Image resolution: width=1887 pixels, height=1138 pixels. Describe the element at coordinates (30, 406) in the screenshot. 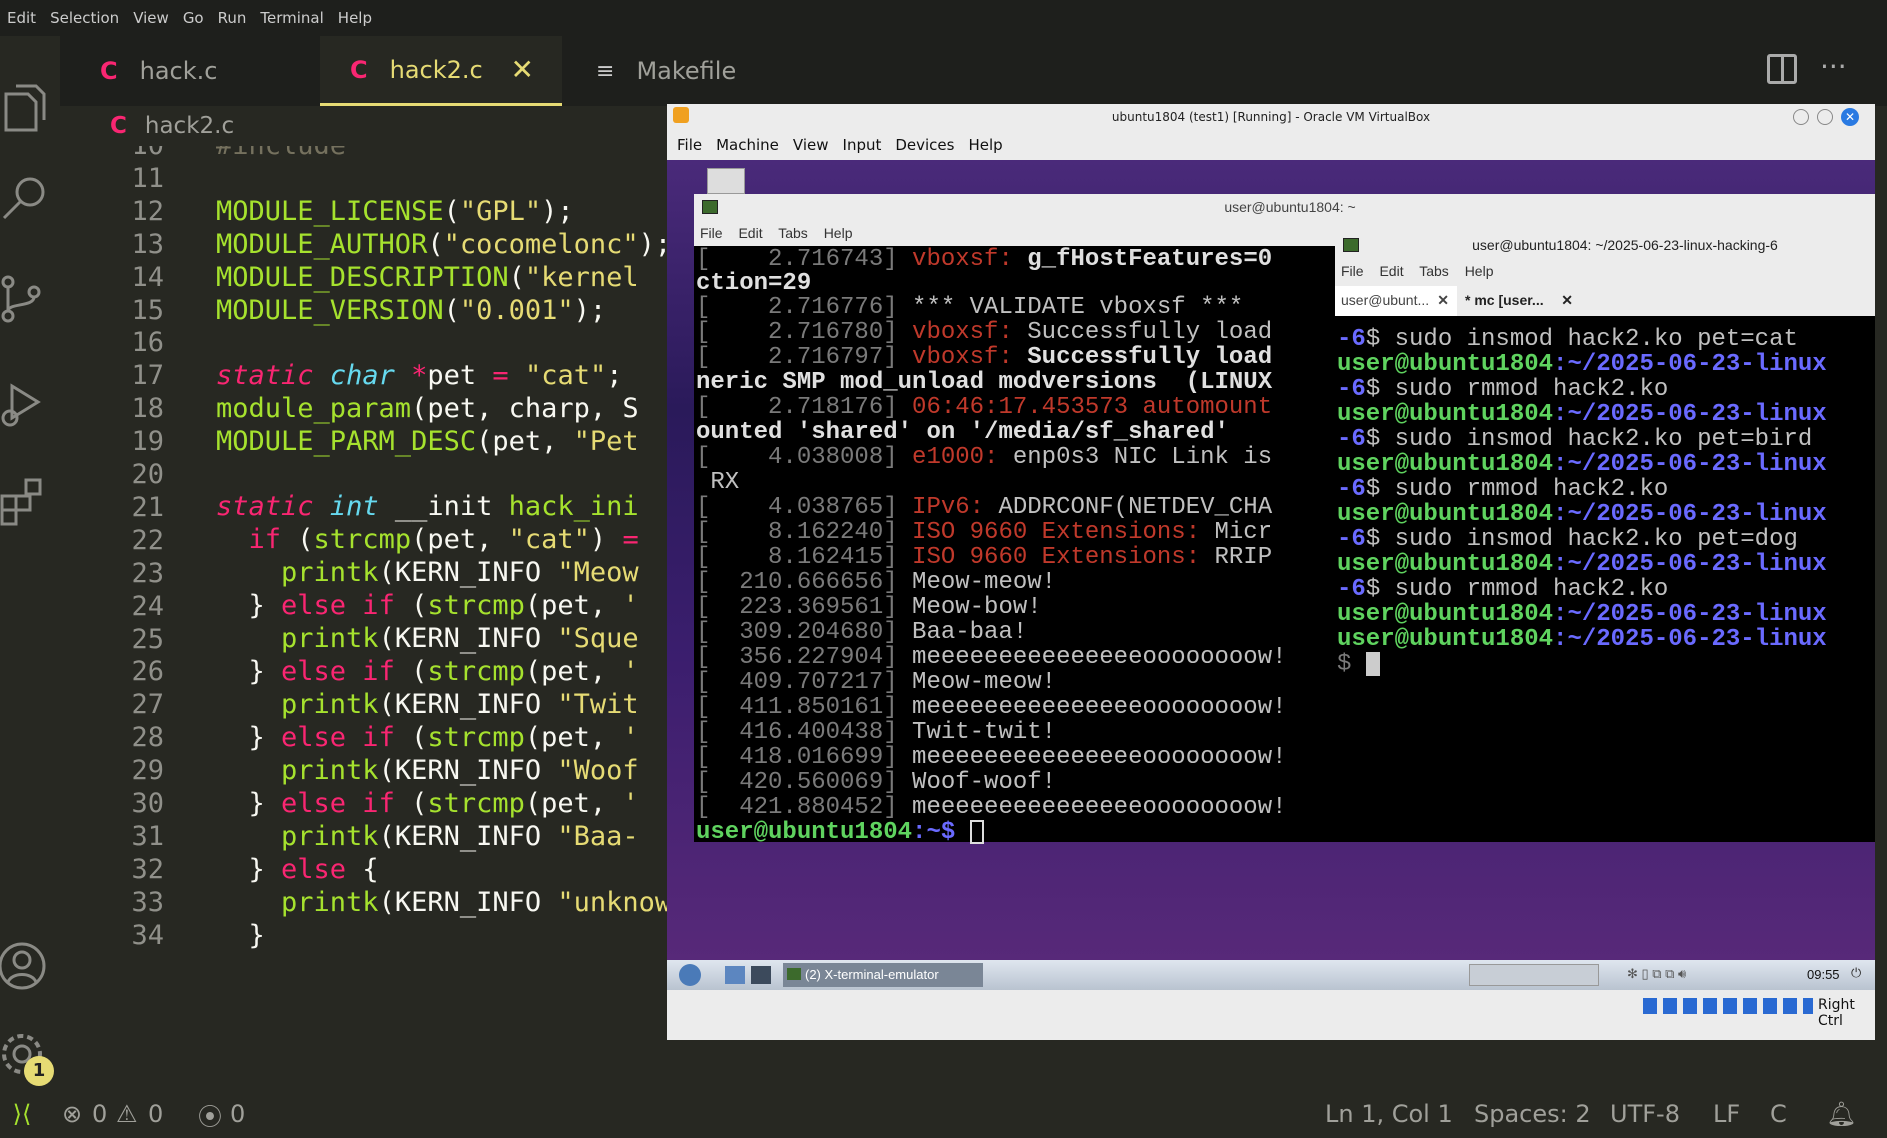

I see `run-debug-icon` at that location.